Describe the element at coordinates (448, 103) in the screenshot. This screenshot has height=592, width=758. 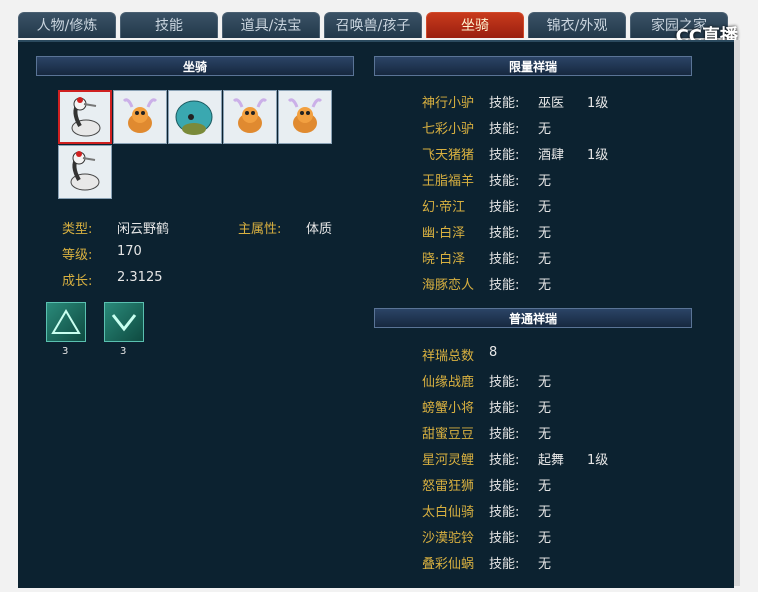
I see `mount-name: 神行小驴` at that location.